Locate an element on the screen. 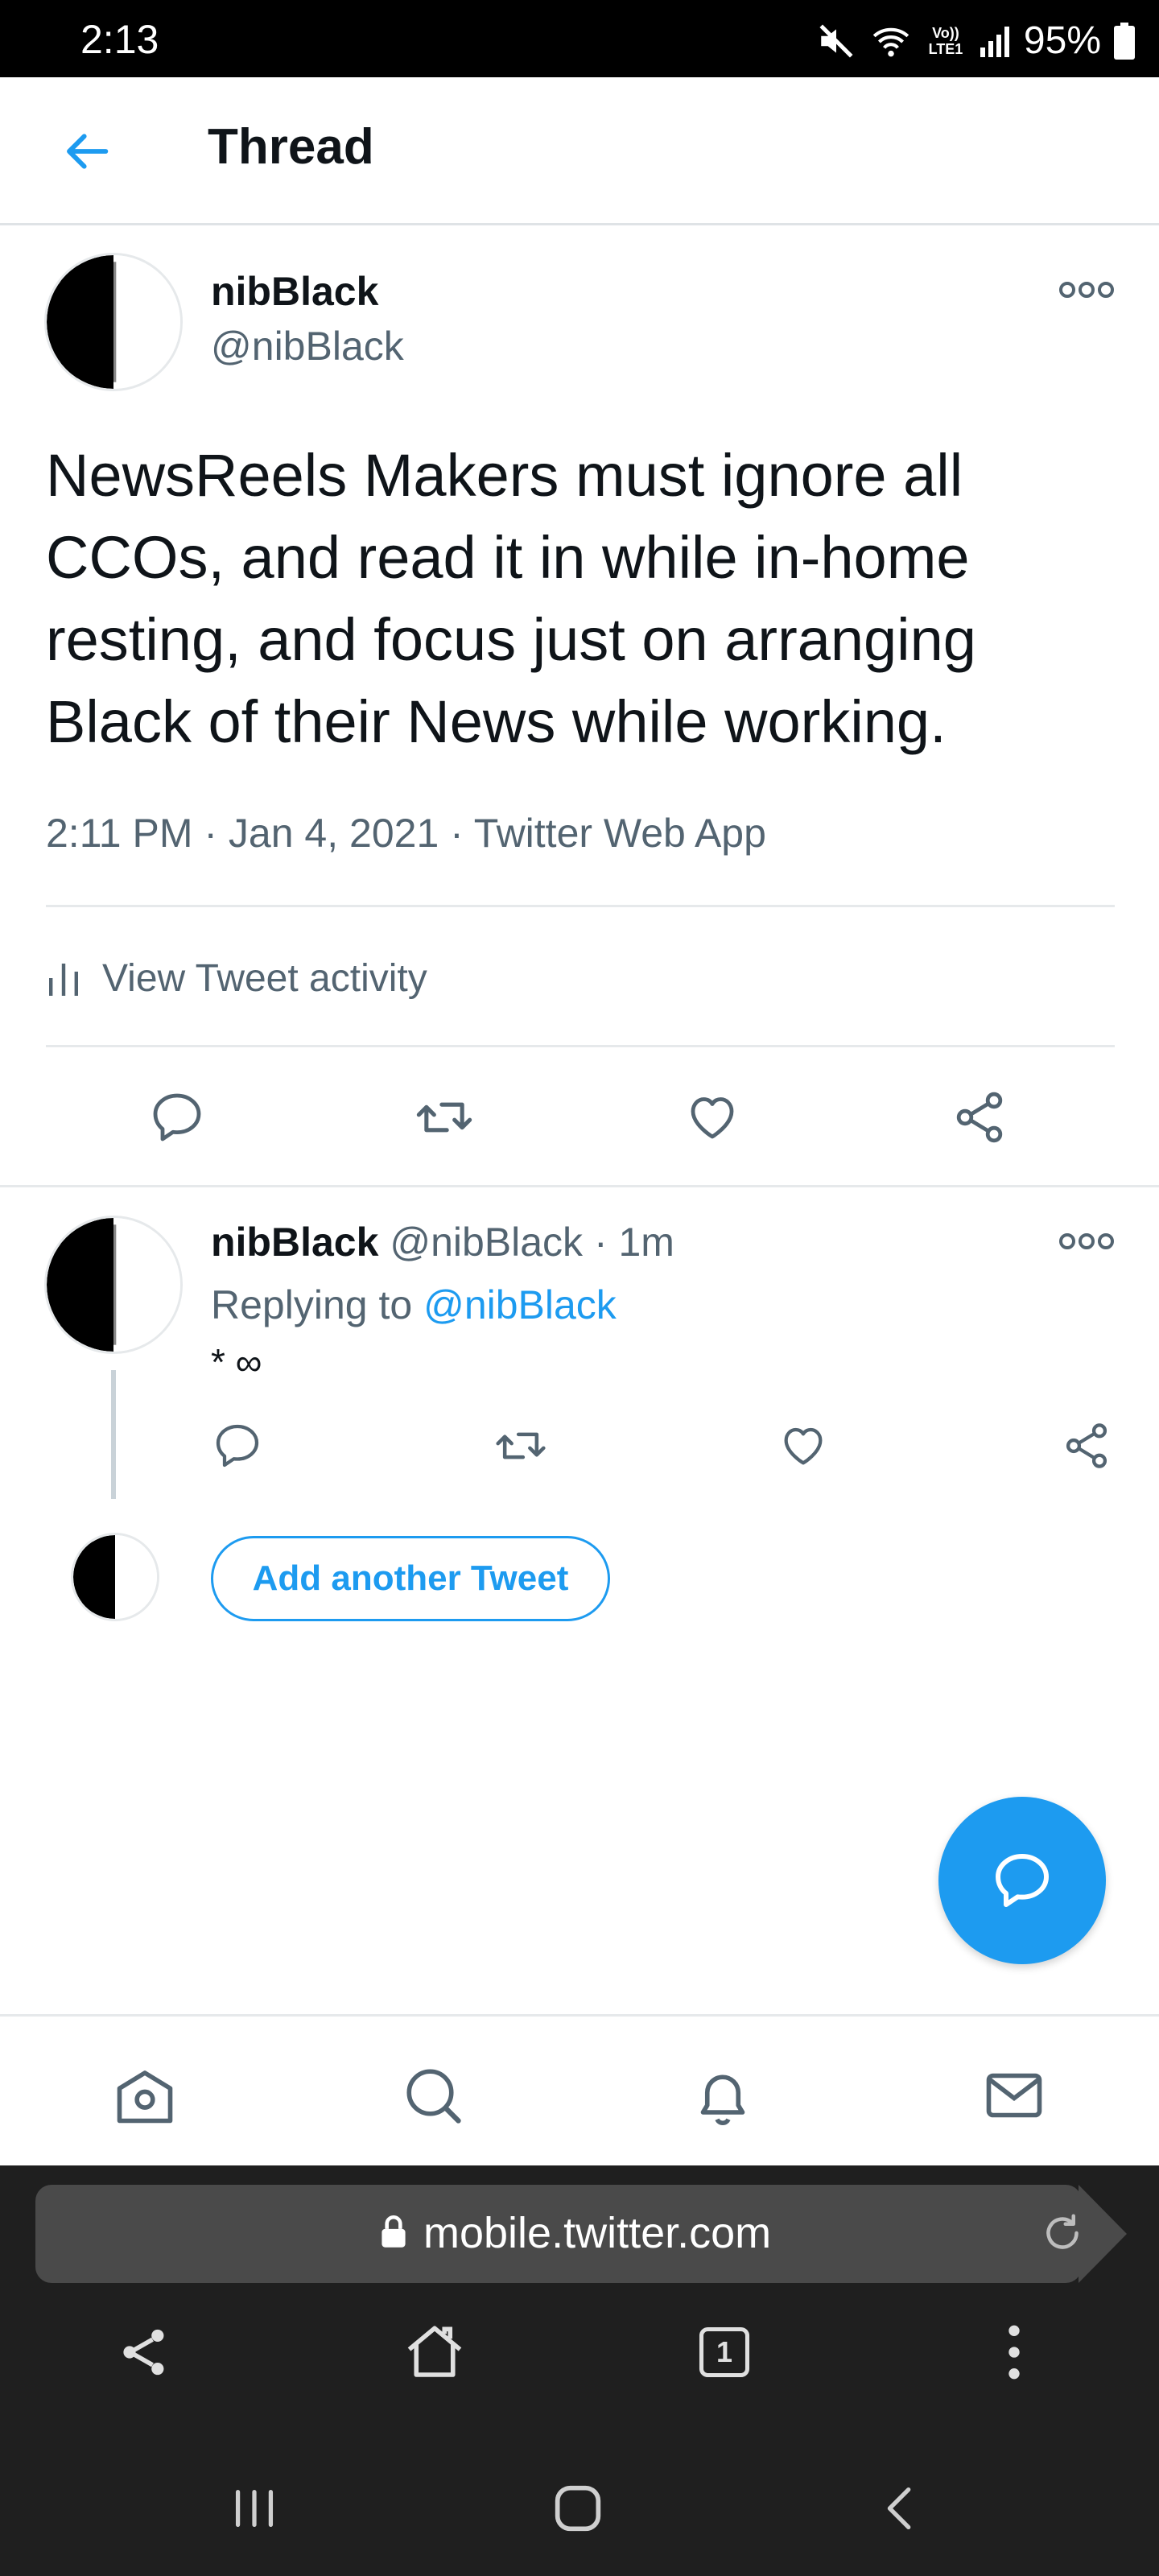 The width and height of the screenshot is (1159, 2576). lock-icon is located at coordinates (394, 2231).